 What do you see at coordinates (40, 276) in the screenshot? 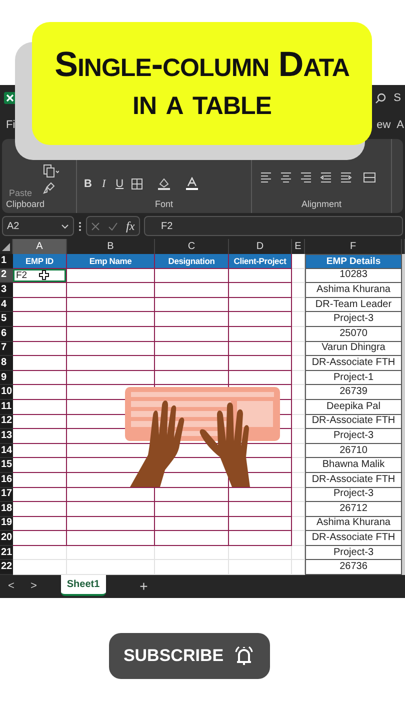
I see `table-cell: F2` at bounding box center [40, 276].